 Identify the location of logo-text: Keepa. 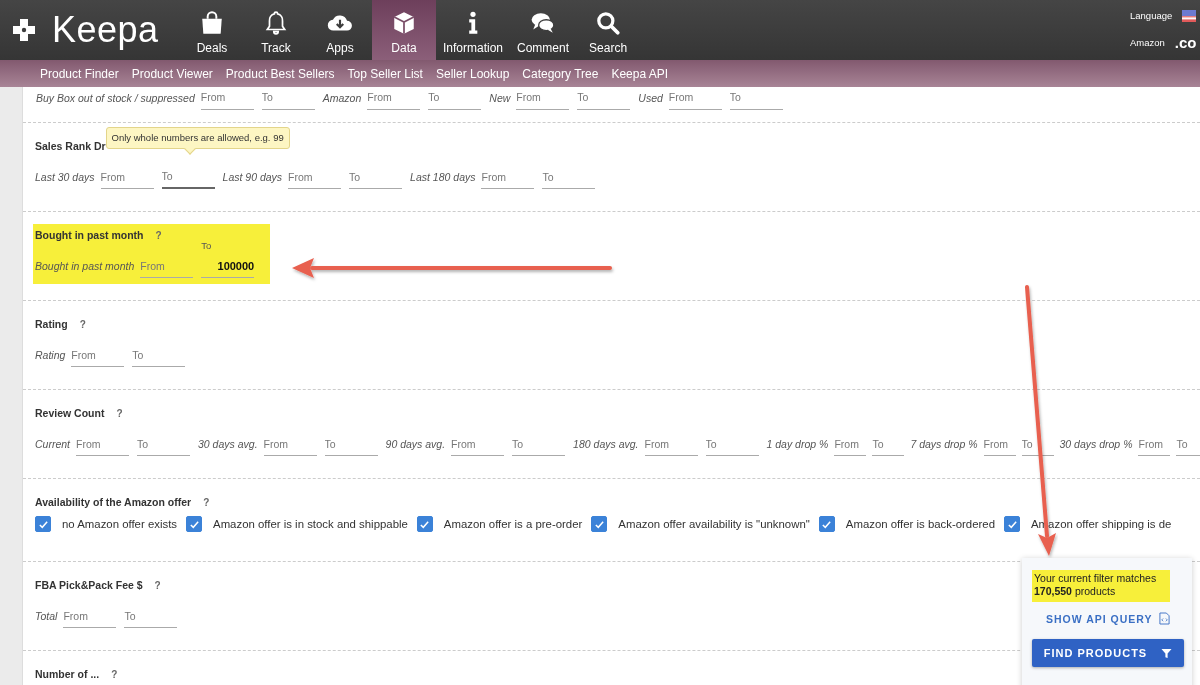
(105, 30).